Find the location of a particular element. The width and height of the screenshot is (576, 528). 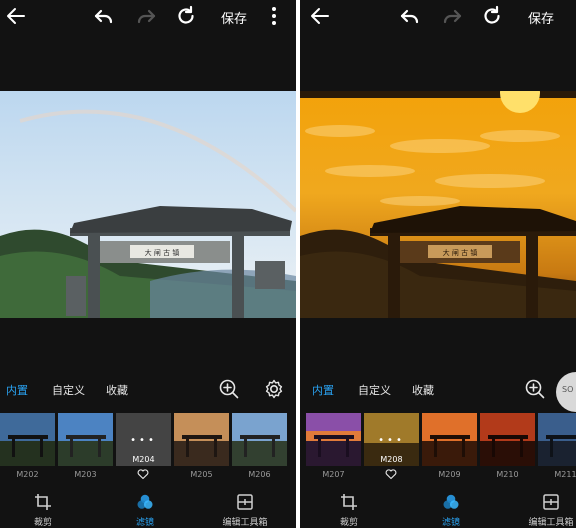

filter-label: M206 is located at coordinates (259, 474).